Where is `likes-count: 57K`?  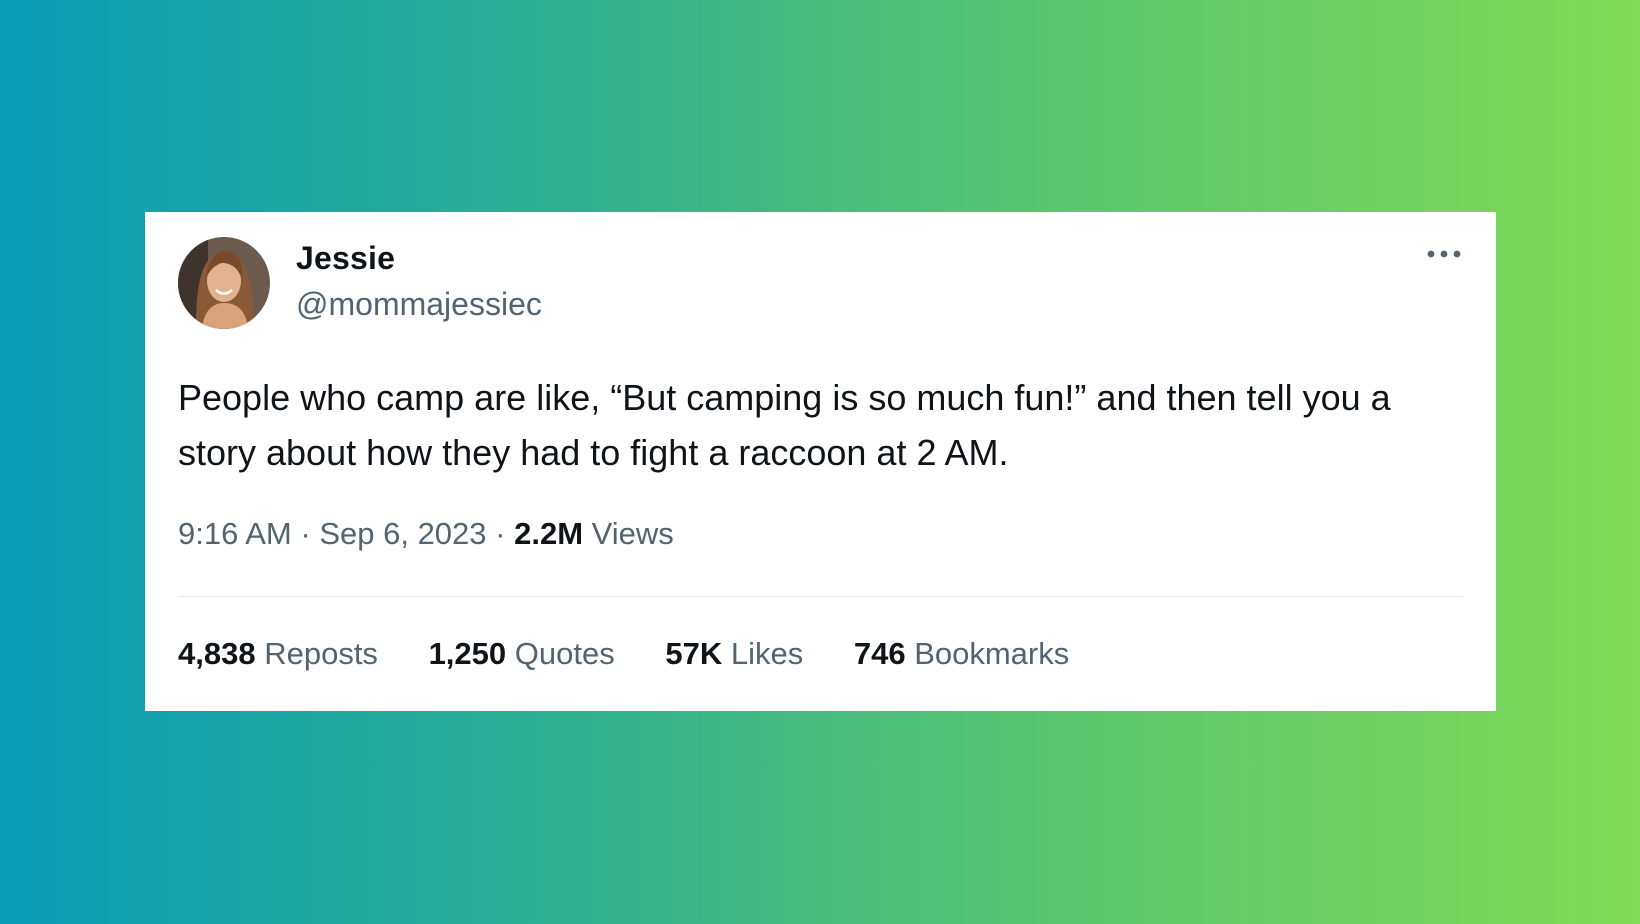 likes-count: 57K is located at coordinates (694, 653).